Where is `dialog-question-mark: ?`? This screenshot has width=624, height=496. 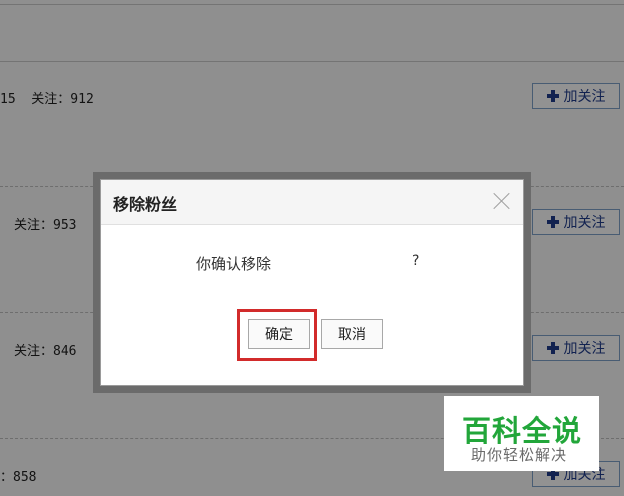
dialog-question-mark: ? is located at coordinates (416, 261).